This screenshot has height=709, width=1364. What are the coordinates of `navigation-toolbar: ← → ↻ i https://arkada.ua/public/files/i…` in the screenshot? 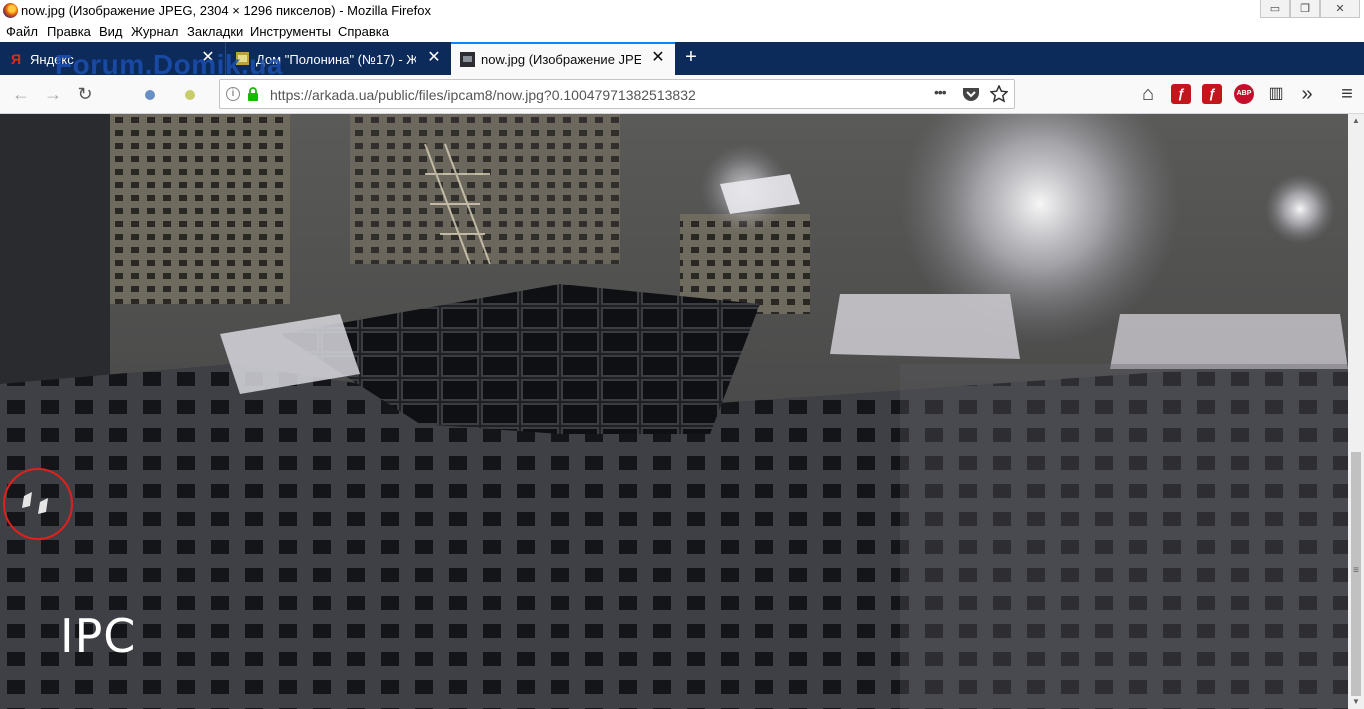 It's located at (682, 94).